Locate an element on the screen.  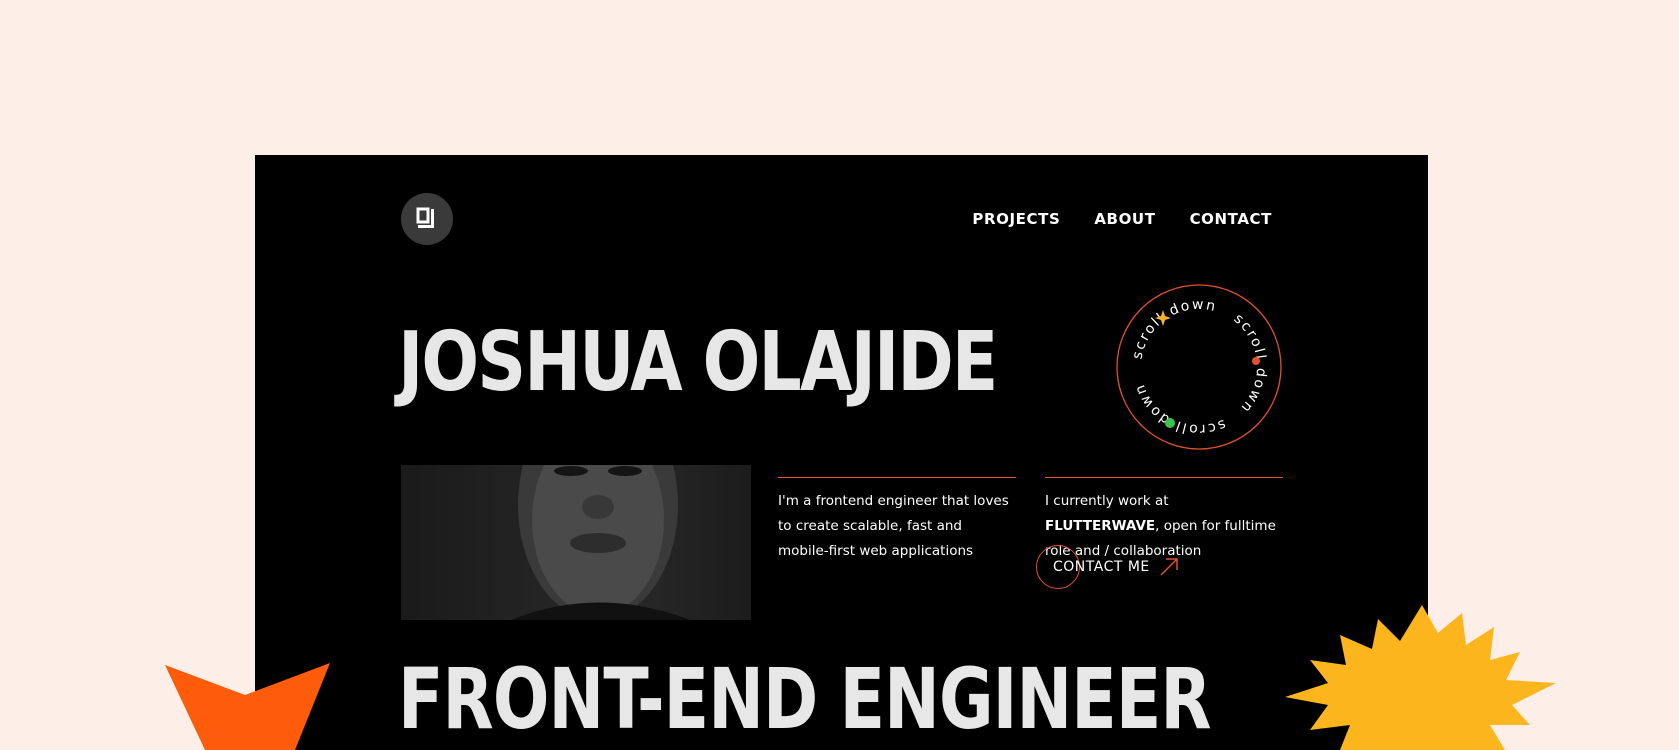
asterisk-icon is located at coordinates (1256, 361).